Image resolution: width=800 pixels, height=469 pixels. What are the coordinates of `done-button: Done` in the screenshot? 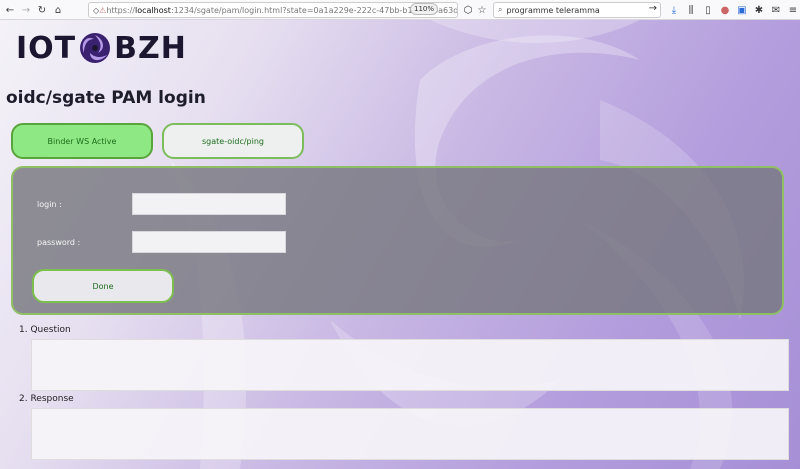 It's located at (103, 286).